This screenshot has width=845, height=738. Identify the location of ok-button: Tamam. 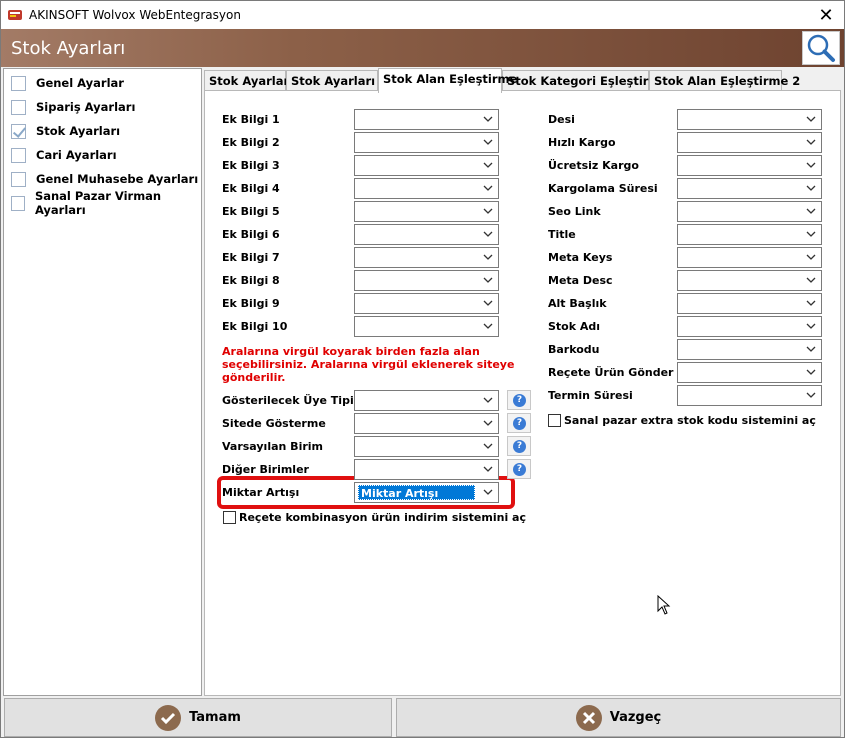
(198, 717).